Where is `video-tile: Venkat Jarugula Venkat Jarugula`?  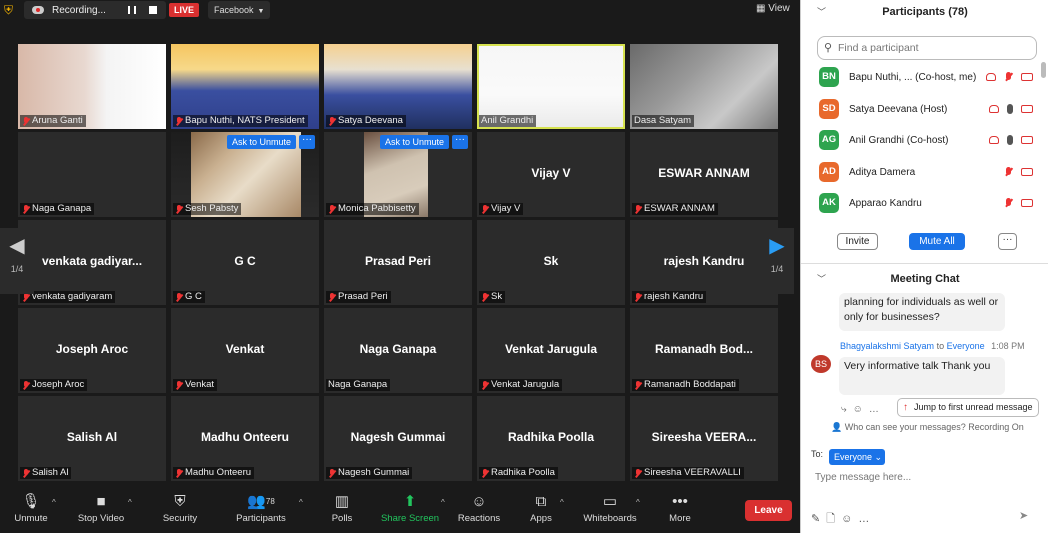
video-tile: Venkat Jarugula Venkat Jarugula is located at coordinates (551, 350).